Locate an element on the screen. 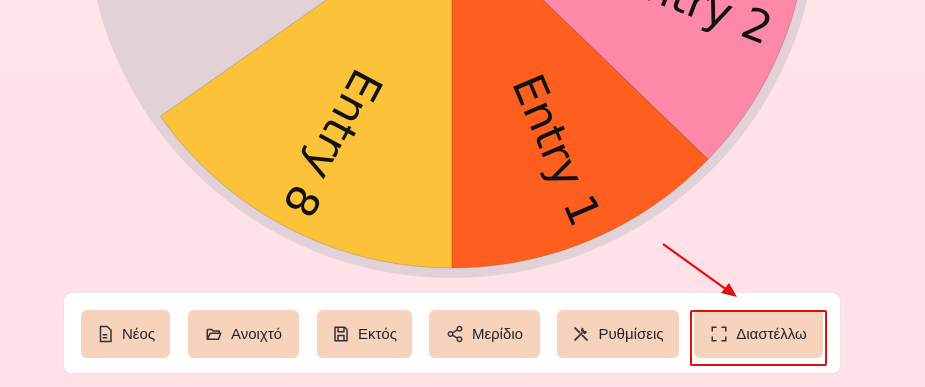 Image resolution: width=925 pixels, height=387 pixels. settings-button: Ρυθμίσεις is located at coordinates (618, 334).